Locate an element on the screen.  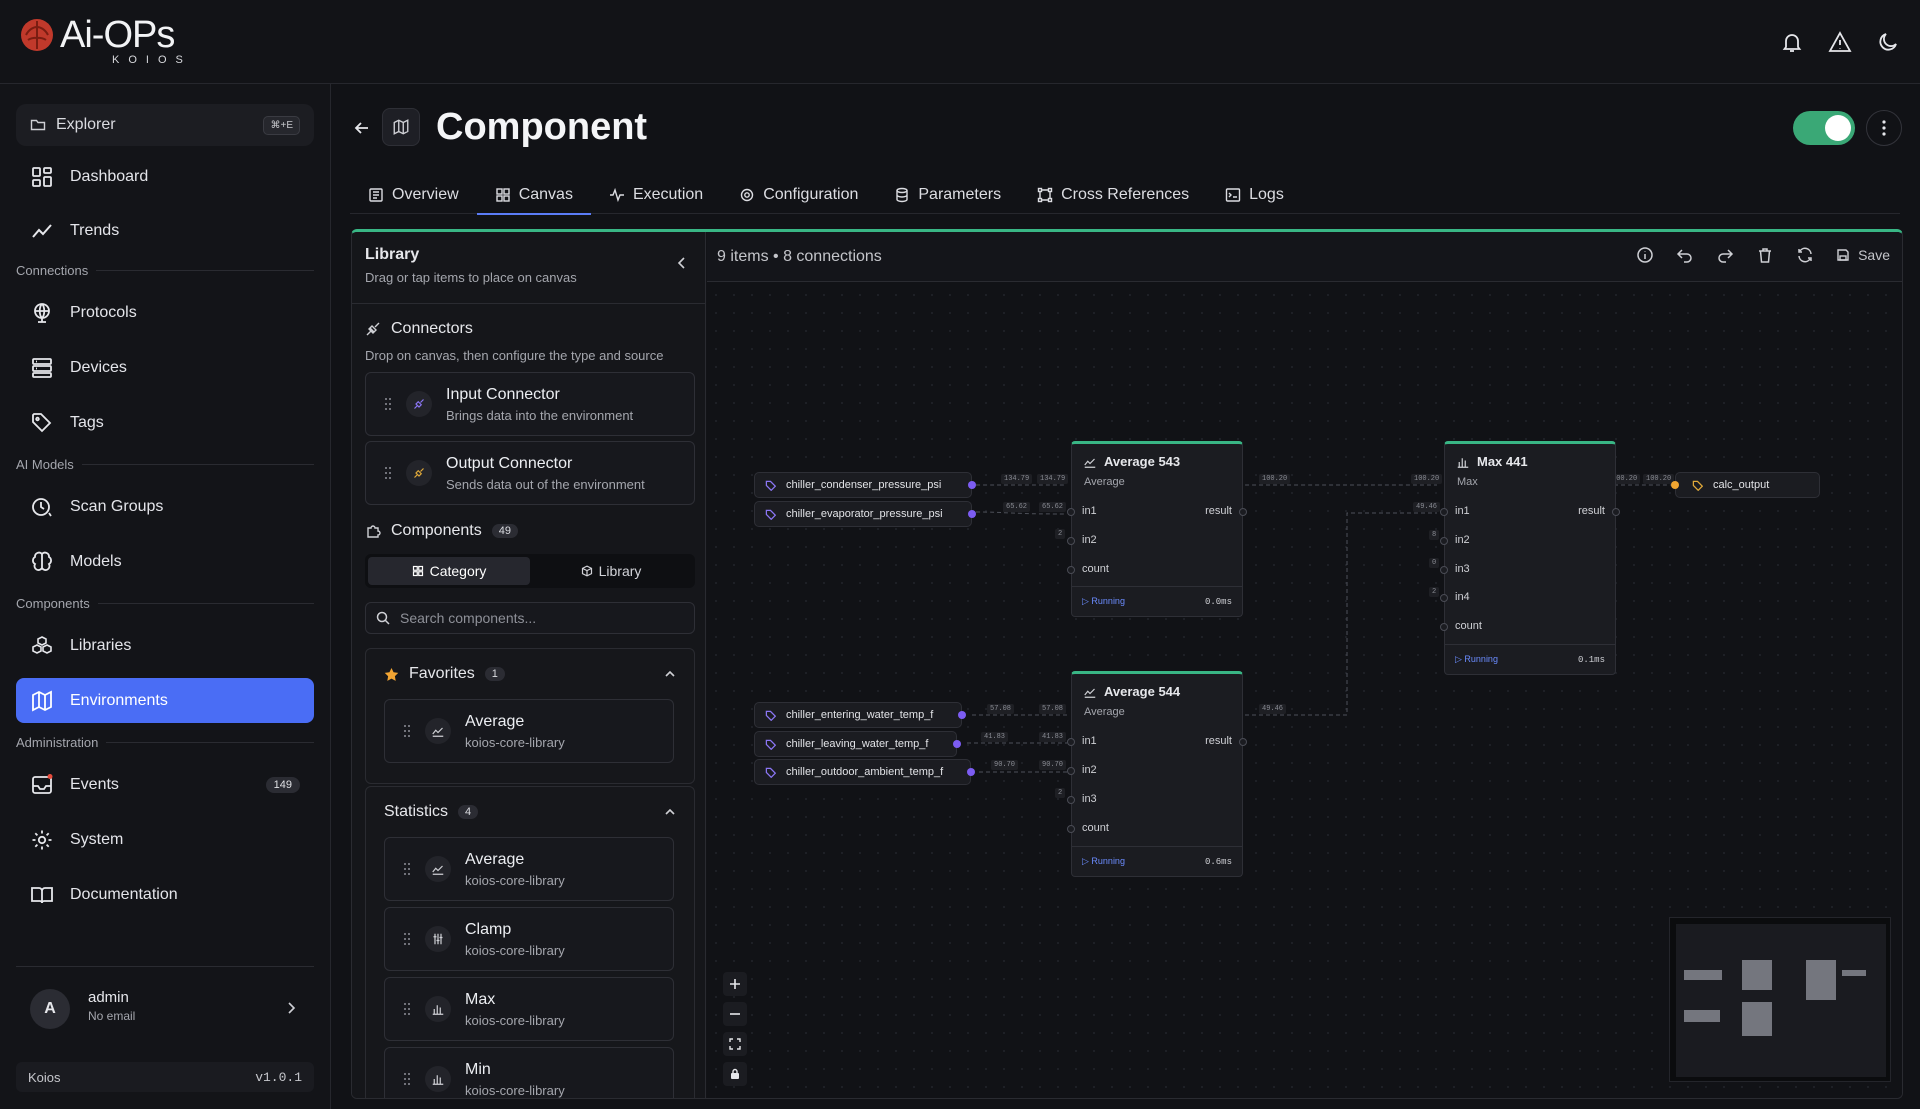
zoom-out-button is located at coordinates (735, 1014).